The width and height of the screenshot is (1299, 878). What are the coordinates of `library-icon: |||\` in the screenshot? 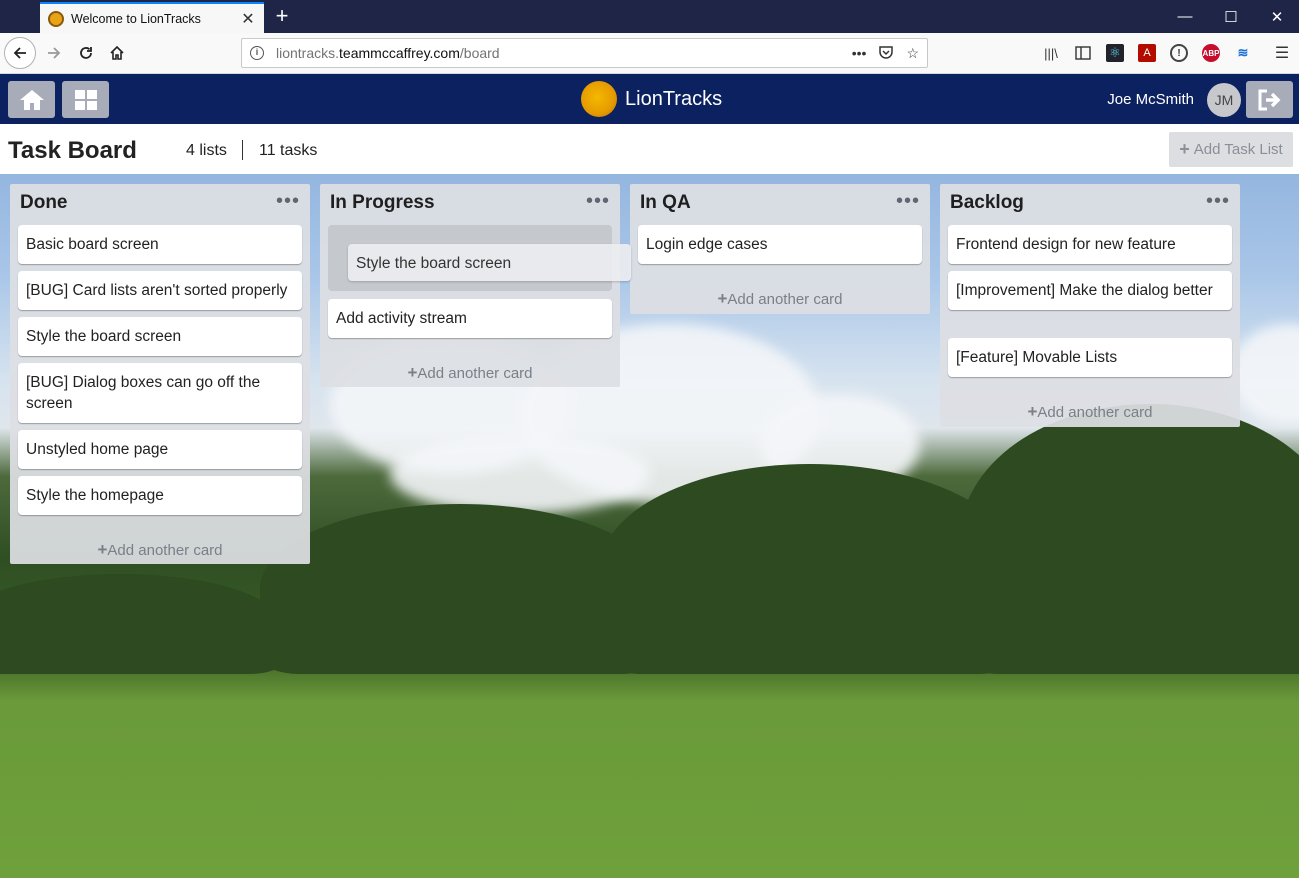 It's located at (1051, 53).